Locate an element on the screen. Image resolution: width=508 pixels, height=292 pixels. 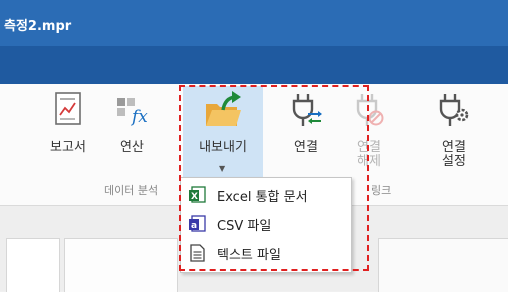
ribbon-tab-strip is located at coordinates (254, 65).